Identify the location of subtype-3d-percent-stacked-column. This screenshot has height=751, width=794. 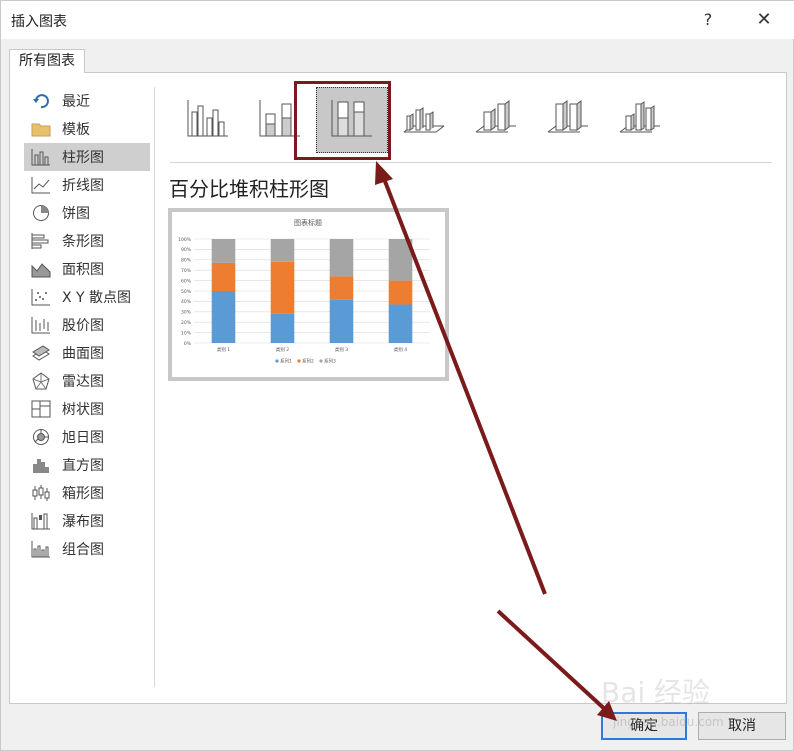
(568, 120).